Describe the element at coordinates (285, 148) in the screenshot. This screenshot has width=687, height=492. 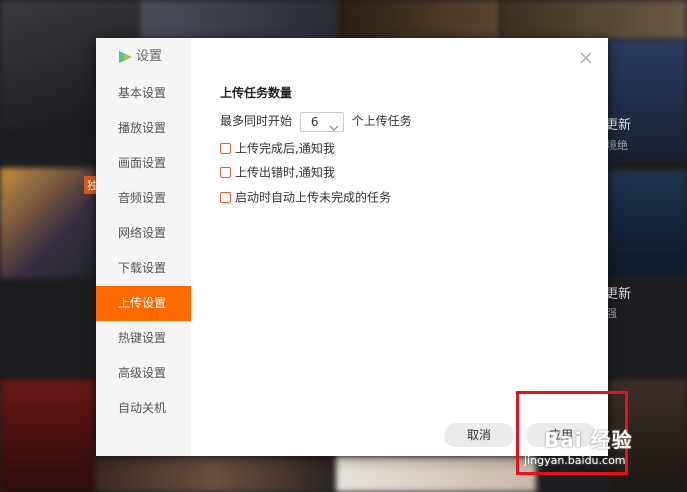
I see `checkbox-label: 上传完成后,通知我` at that location.